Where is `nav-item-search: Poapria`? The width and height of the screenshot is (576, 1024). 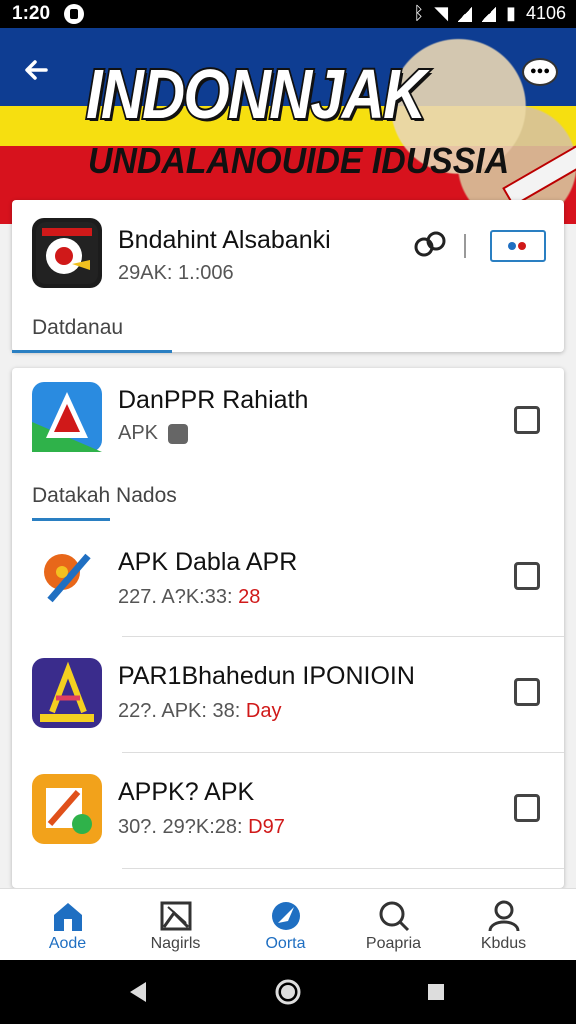 nav-item-search: Poapria is located at coordinates (393, 925).